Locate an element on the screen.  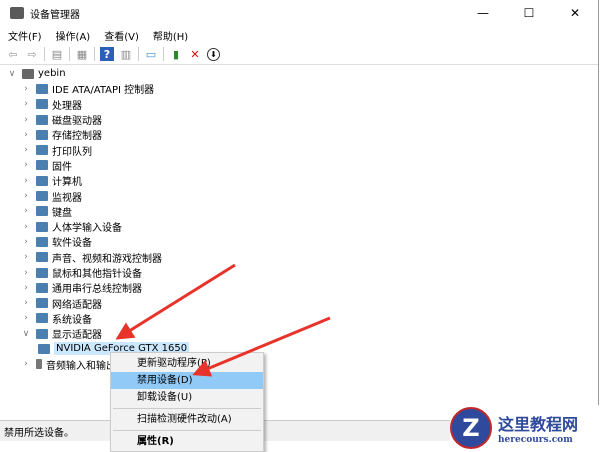
arrow-to-disable is located at coordinates (261, 346).